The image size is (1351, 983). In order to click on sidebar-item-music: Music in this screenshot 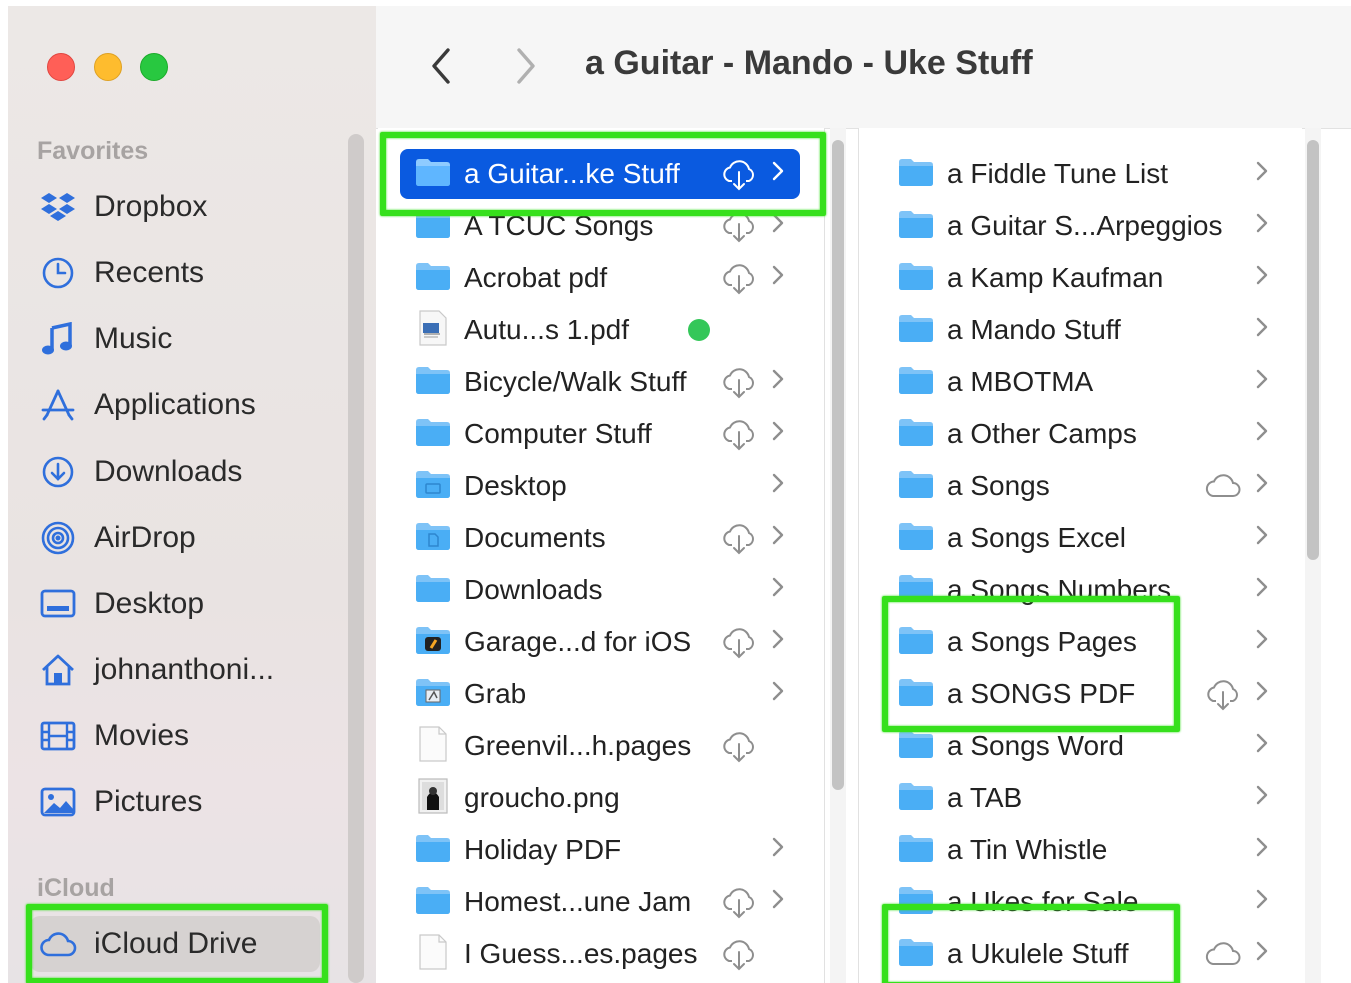, I will do `click(188, 339)`.